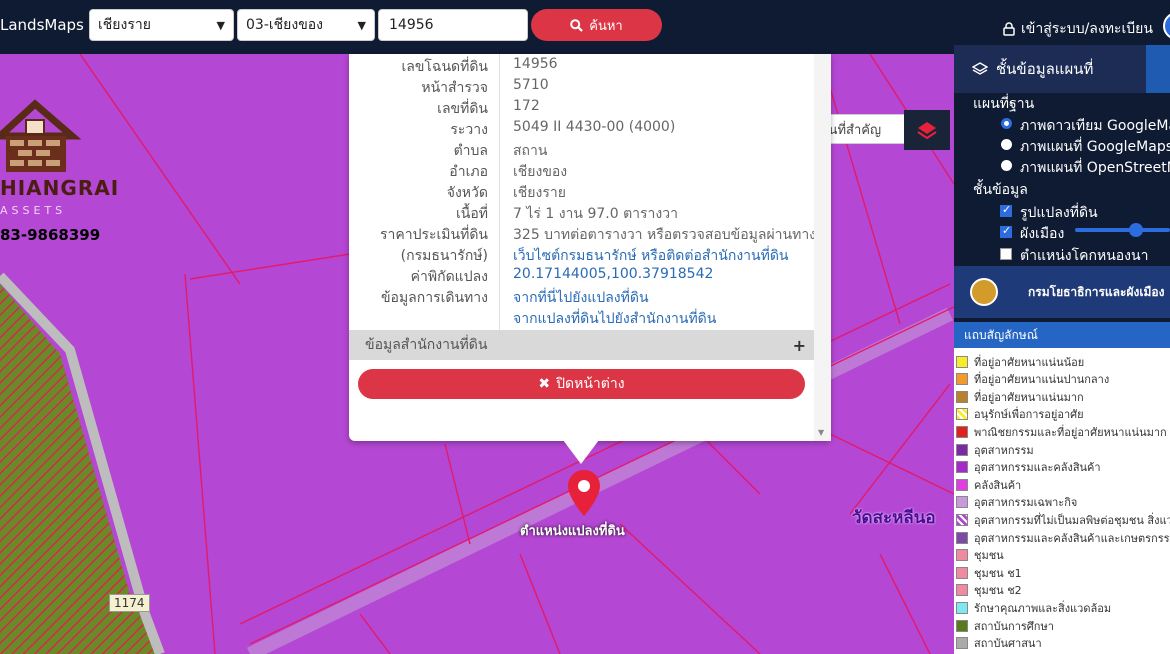  I want to click on checkbox-parcels, so click(1006, 210).